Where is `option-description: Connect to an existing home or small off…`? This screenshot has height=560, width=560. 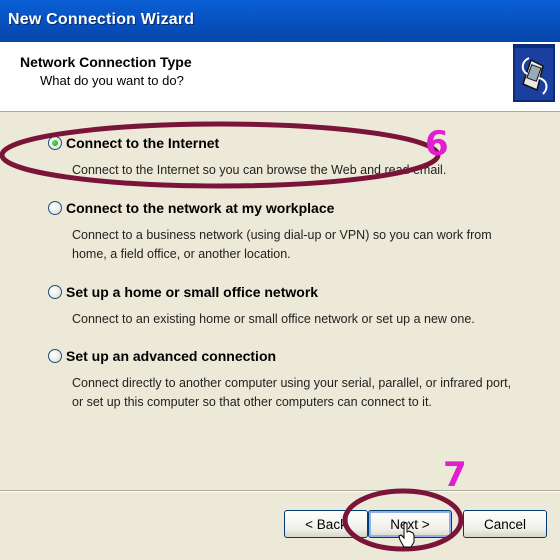
option-description: Connect to an existing home or small off… is located at coordinates (273, 319).